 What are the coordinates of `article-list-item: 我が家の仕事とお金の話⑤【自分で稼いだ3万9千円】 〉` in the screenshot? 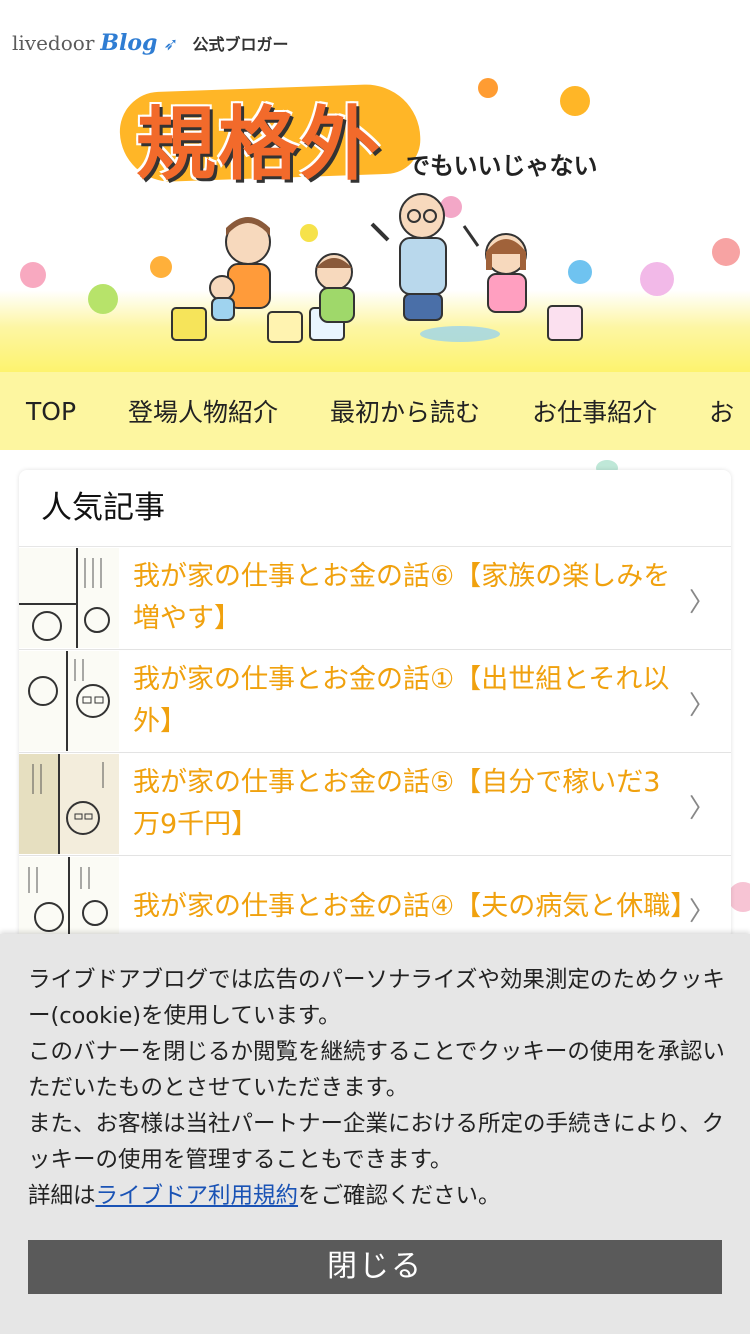 It's located at (375, 804).